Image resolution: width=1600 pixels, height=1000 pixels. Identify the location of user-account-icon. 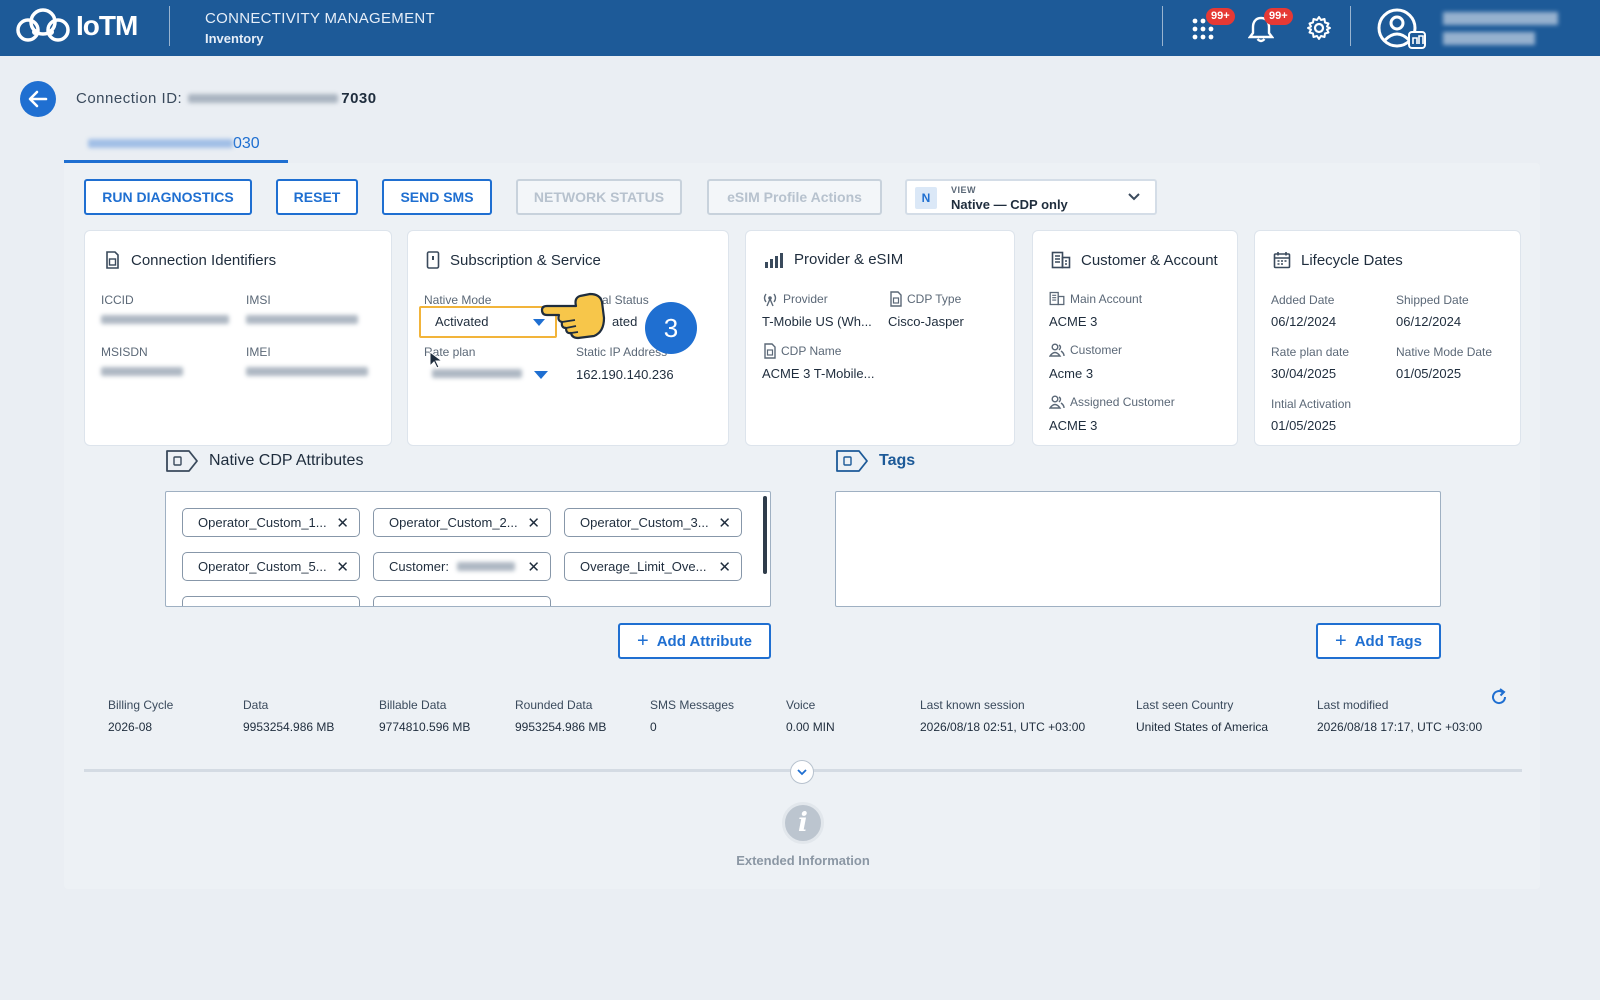
(1401, 28).